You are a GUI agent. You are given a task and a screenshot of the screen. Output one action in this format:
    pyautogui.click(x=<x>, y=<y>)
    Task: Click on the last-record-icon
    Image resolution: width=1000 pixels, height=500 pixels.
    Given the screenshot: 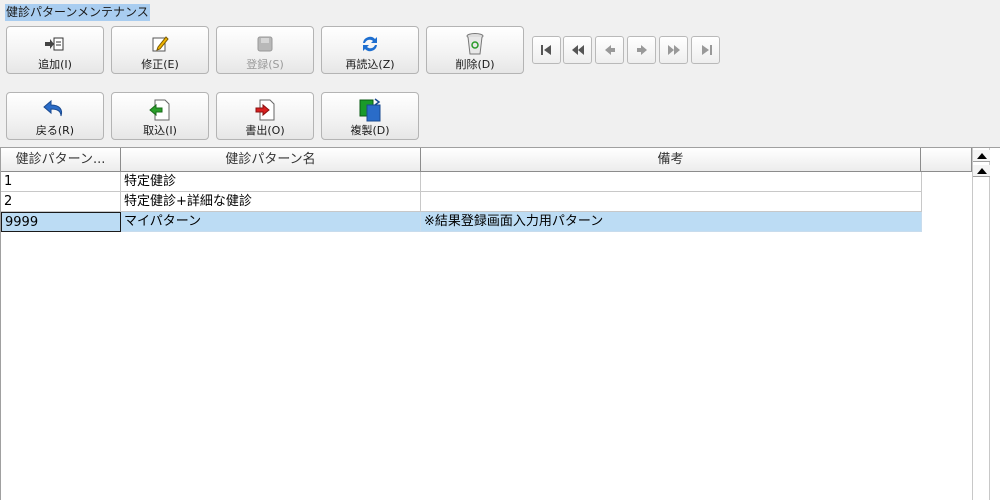 What is the action you would take?
    pyautogui.click(x=706, y=50)
    